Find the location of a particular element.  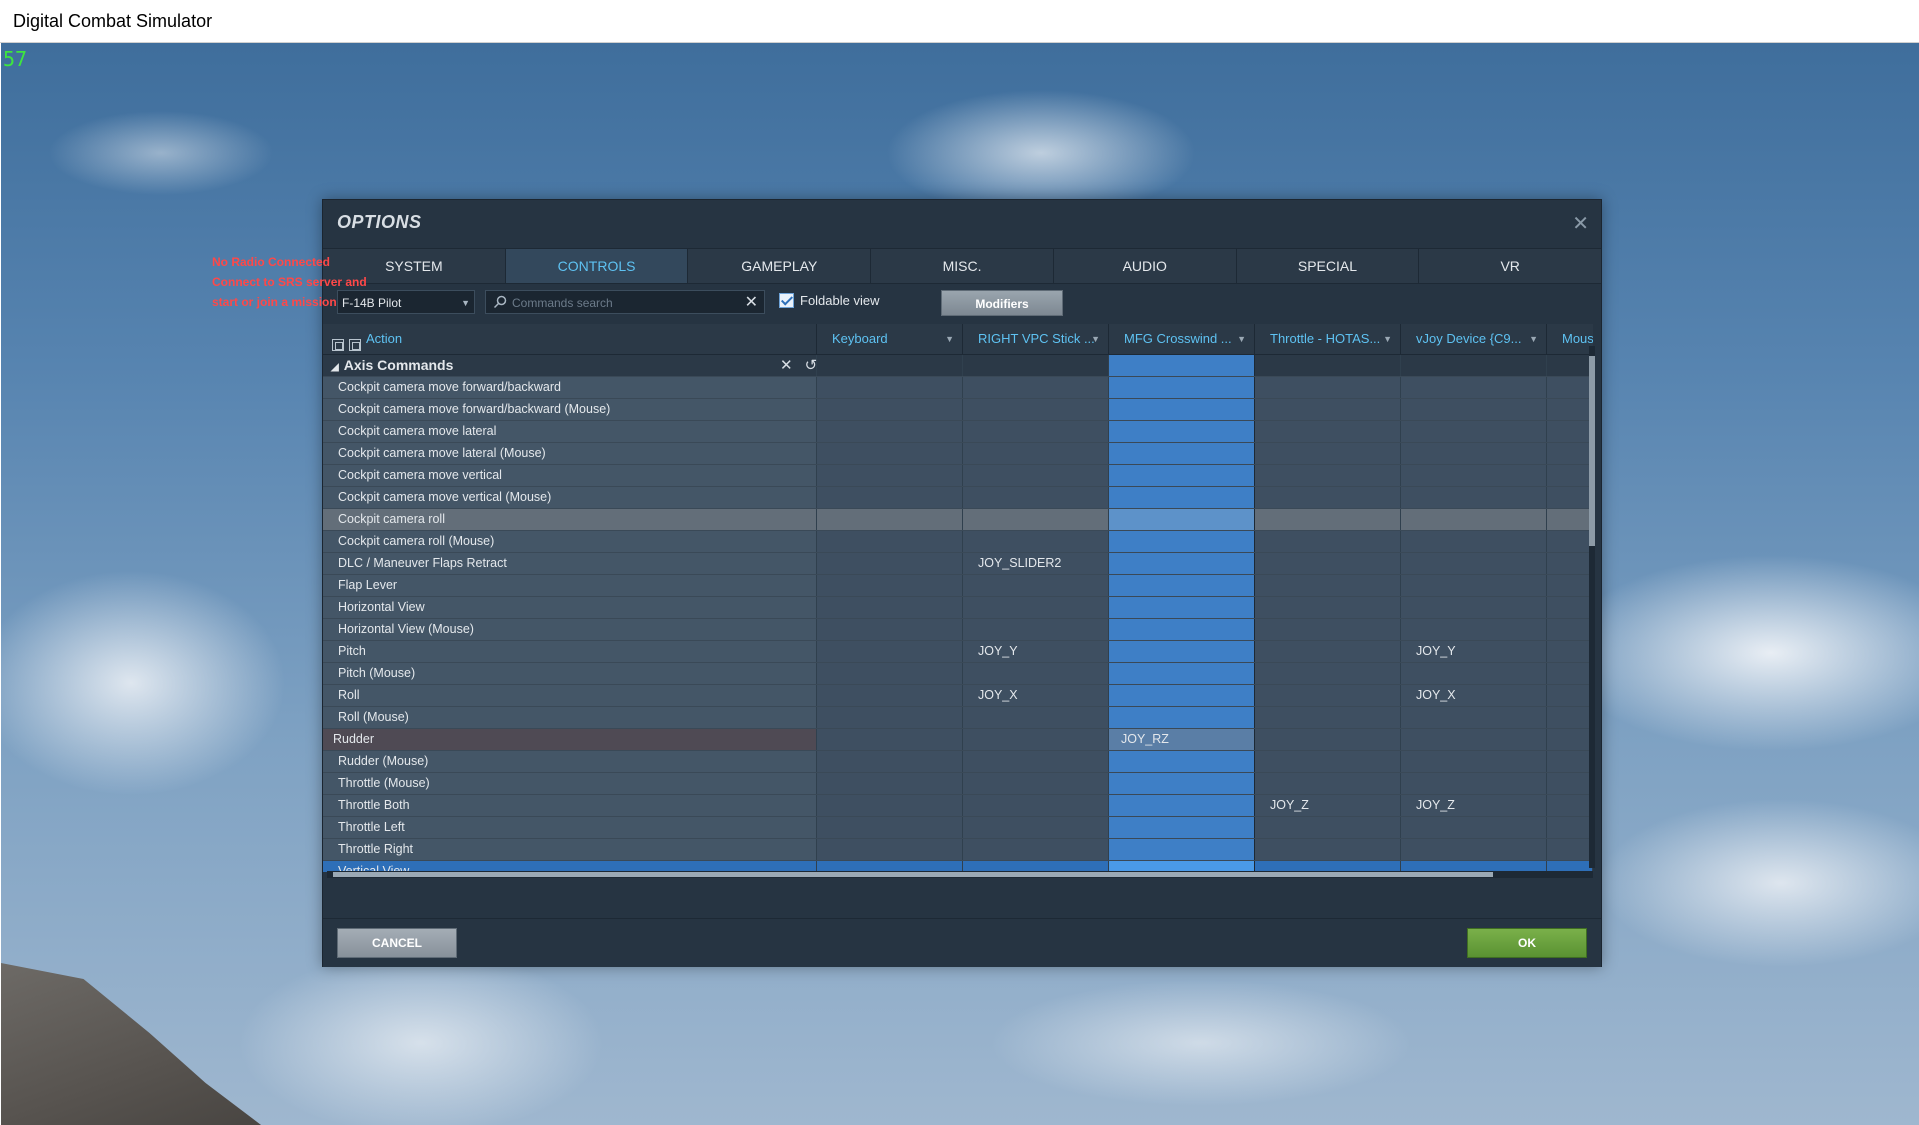

action-cell: Throttle (Mouse) is located at coordinates (570, 783).